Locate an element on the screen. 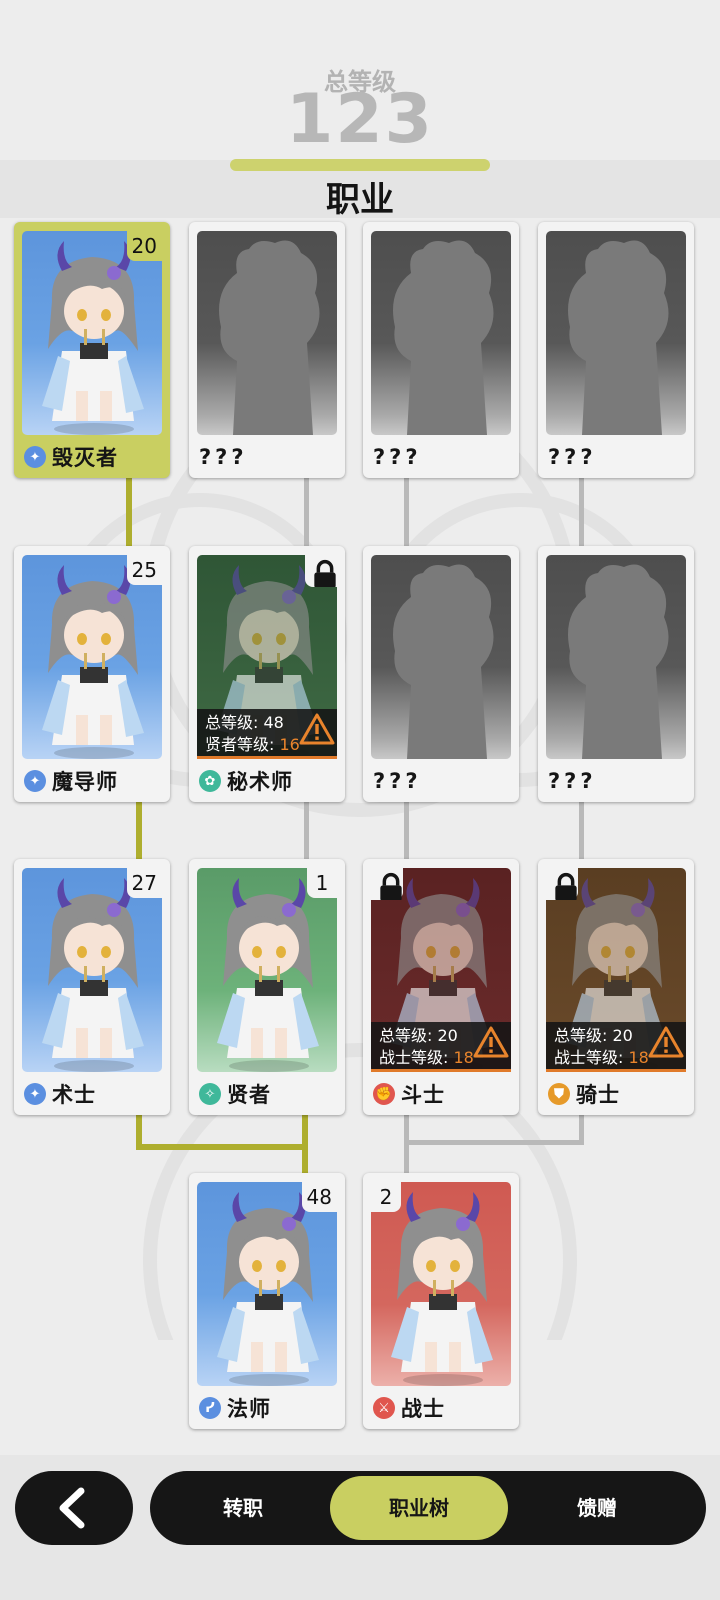 The width and height of the screenshot is (720, 1600). class-card-destroyer: 20 ✦ 毁灭者 is located at coordinates (92, 350).